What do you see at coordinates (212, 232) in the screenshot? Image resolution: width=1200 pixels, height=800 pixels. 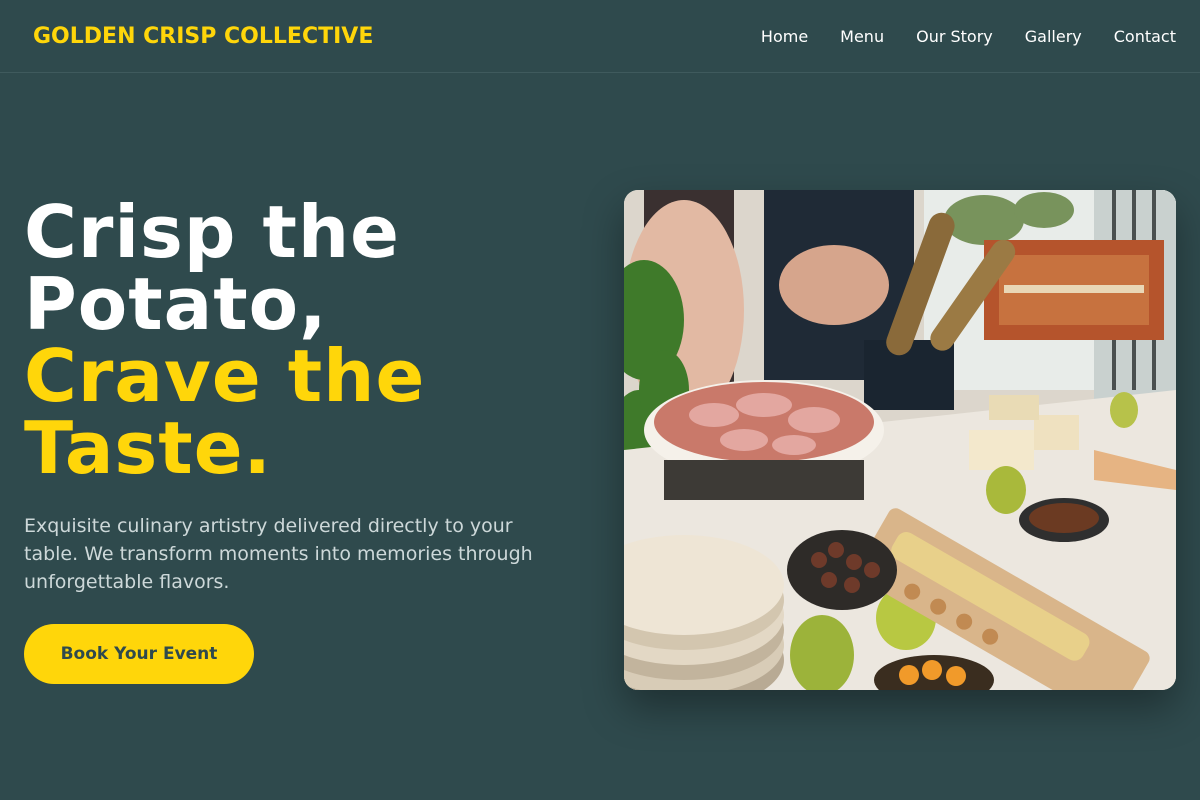 I see `headline-line-1: Crisp the` at bounding box center [212, 232].